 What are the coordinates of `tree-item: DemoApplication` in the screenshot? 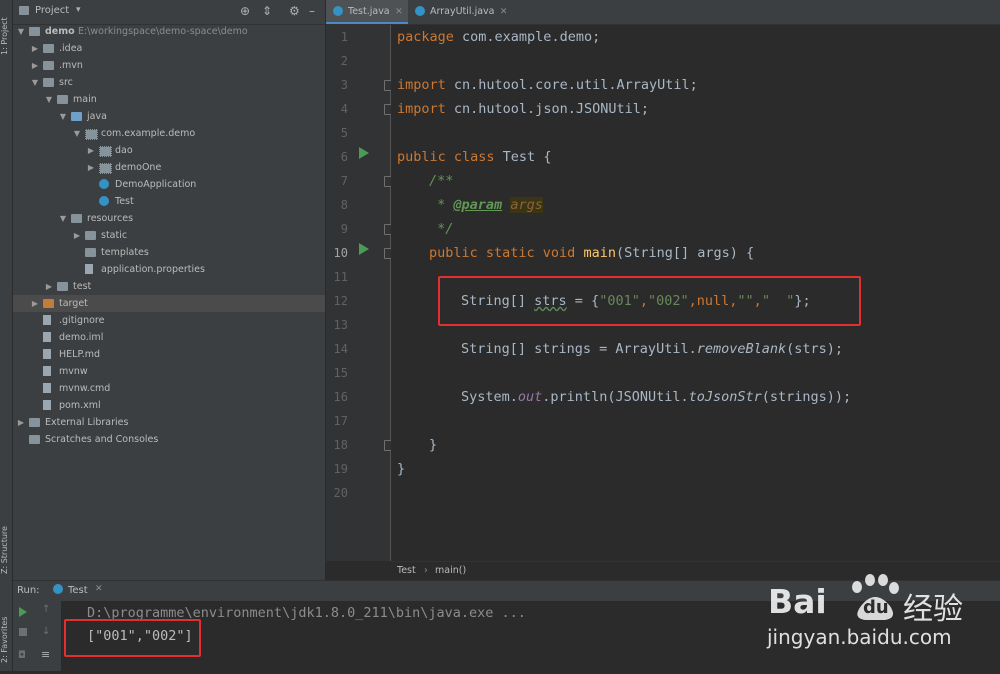 It's located at (169, 184).